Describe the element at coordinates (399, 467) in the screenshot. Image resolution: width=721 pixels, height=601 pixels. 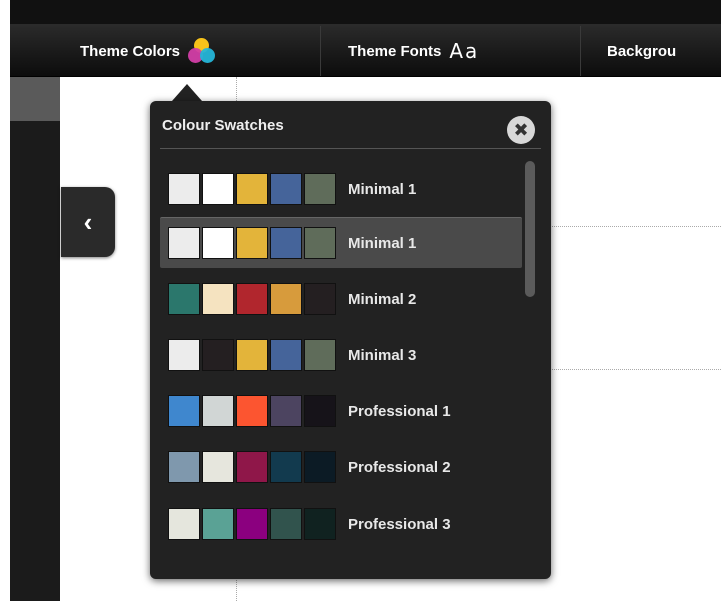
I see `swatch-label: Professional 2` at that location.